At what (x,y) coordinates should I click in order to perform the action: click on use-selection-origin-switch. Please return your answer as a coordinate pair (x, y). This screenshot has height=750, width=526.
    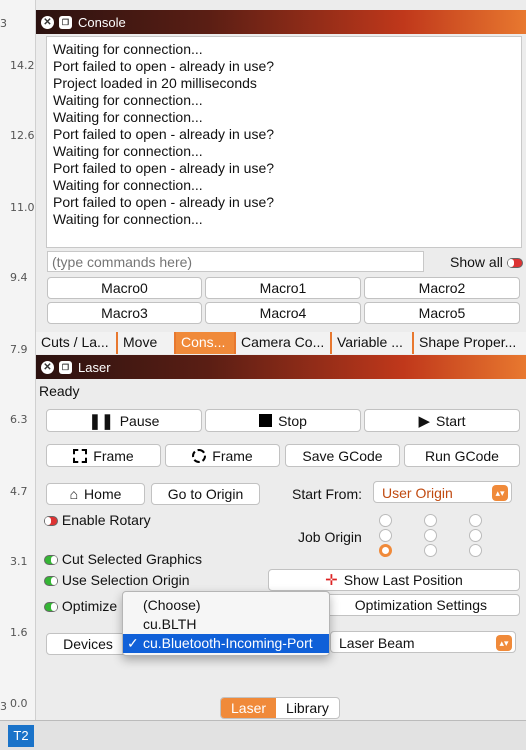
    Looking at the image, I should click on (51, 581).